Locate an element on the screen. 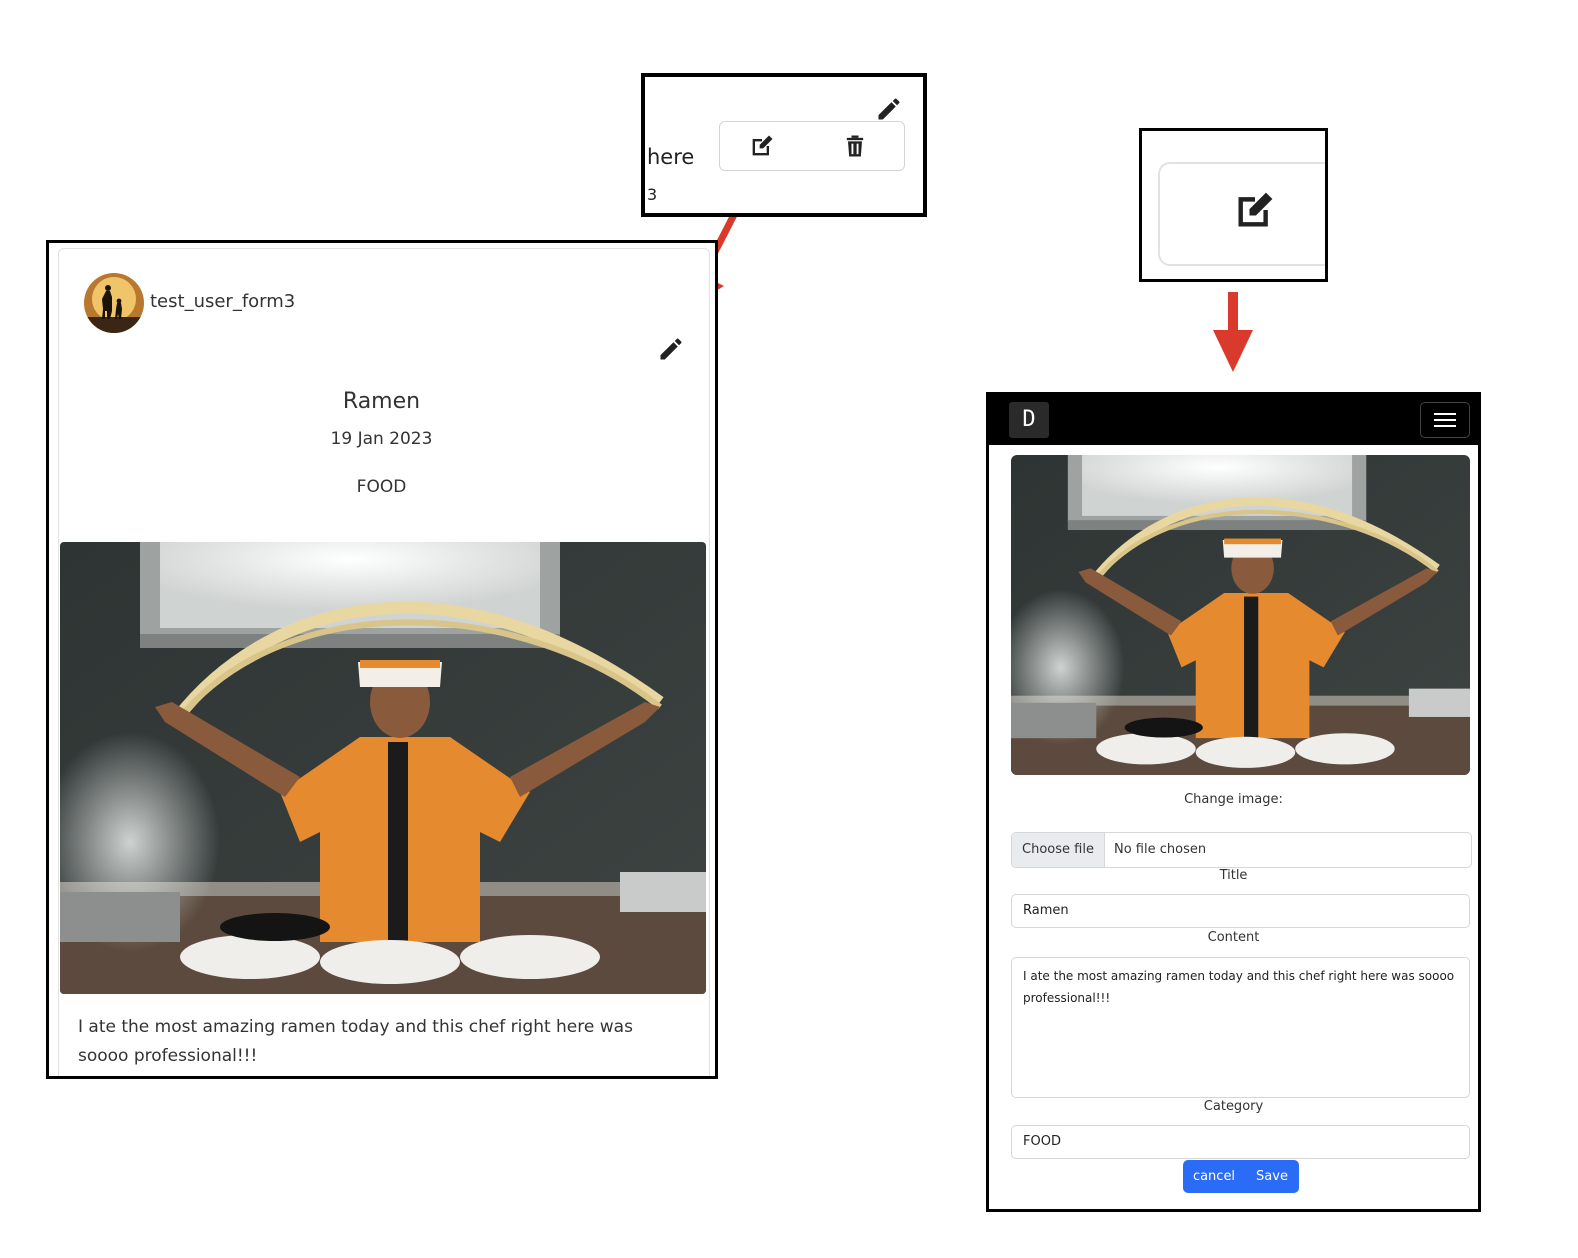  post-date: 19 Jan 2023 is located at coordinates (381, 439).